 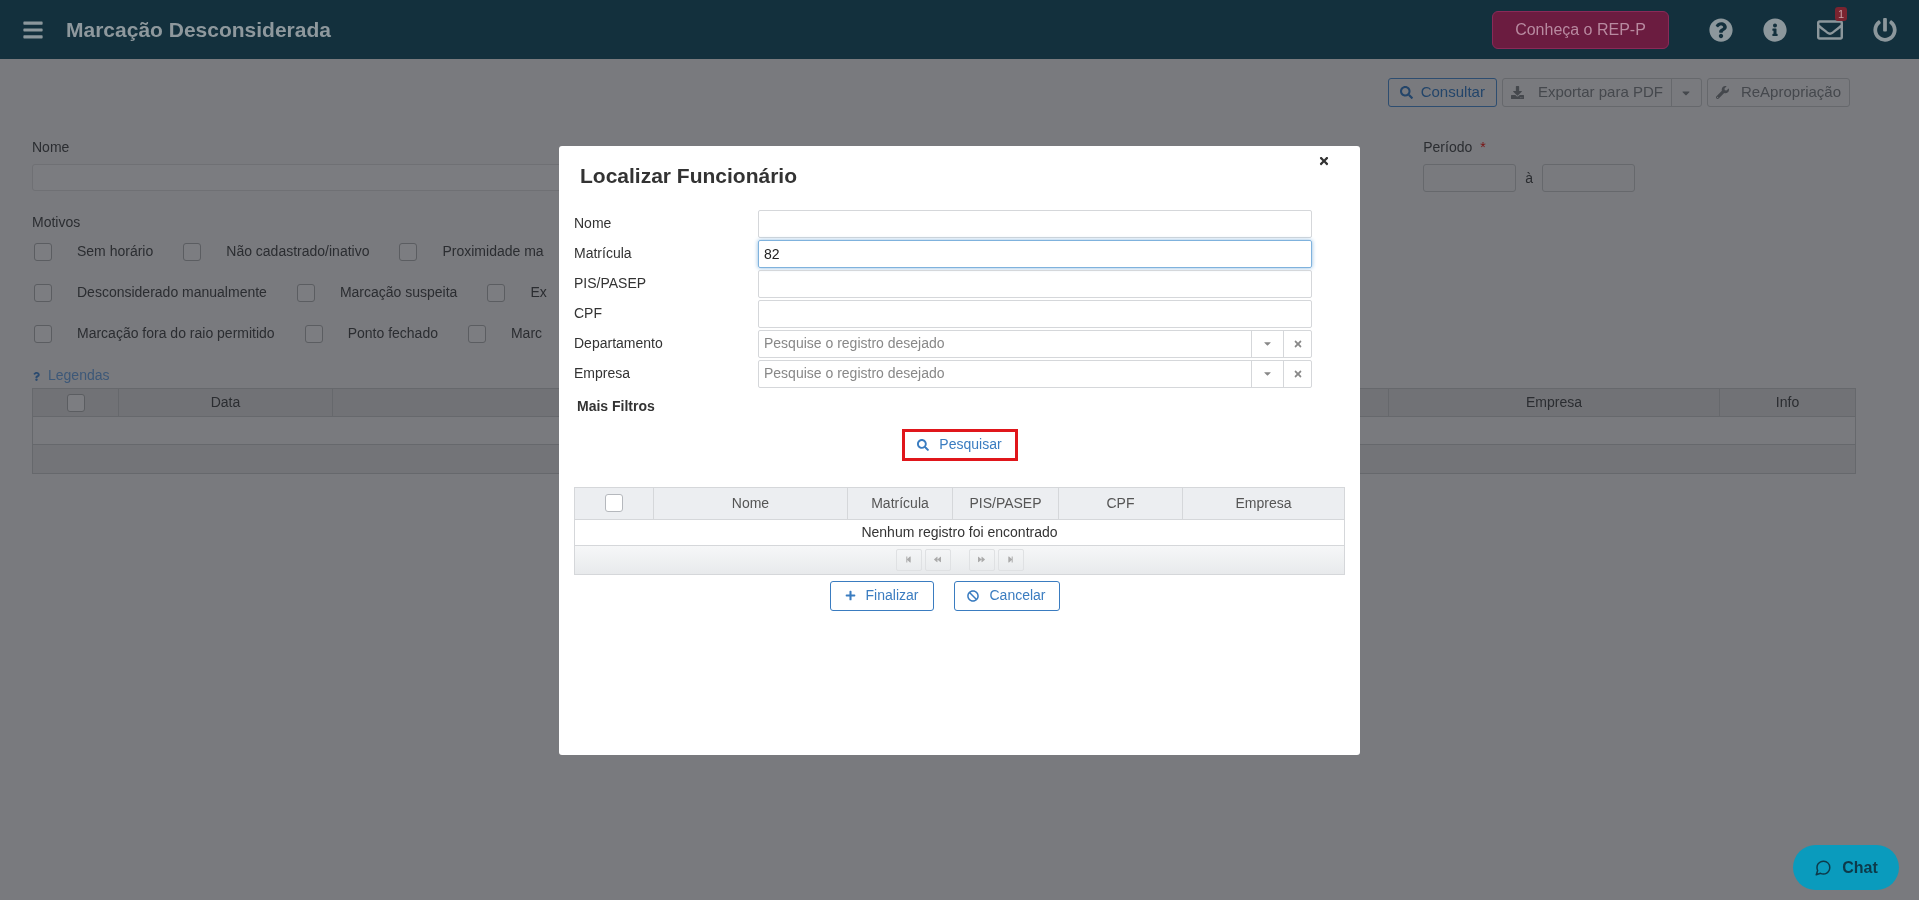 I want to click on info-icon, so click(x=1775, y=29).